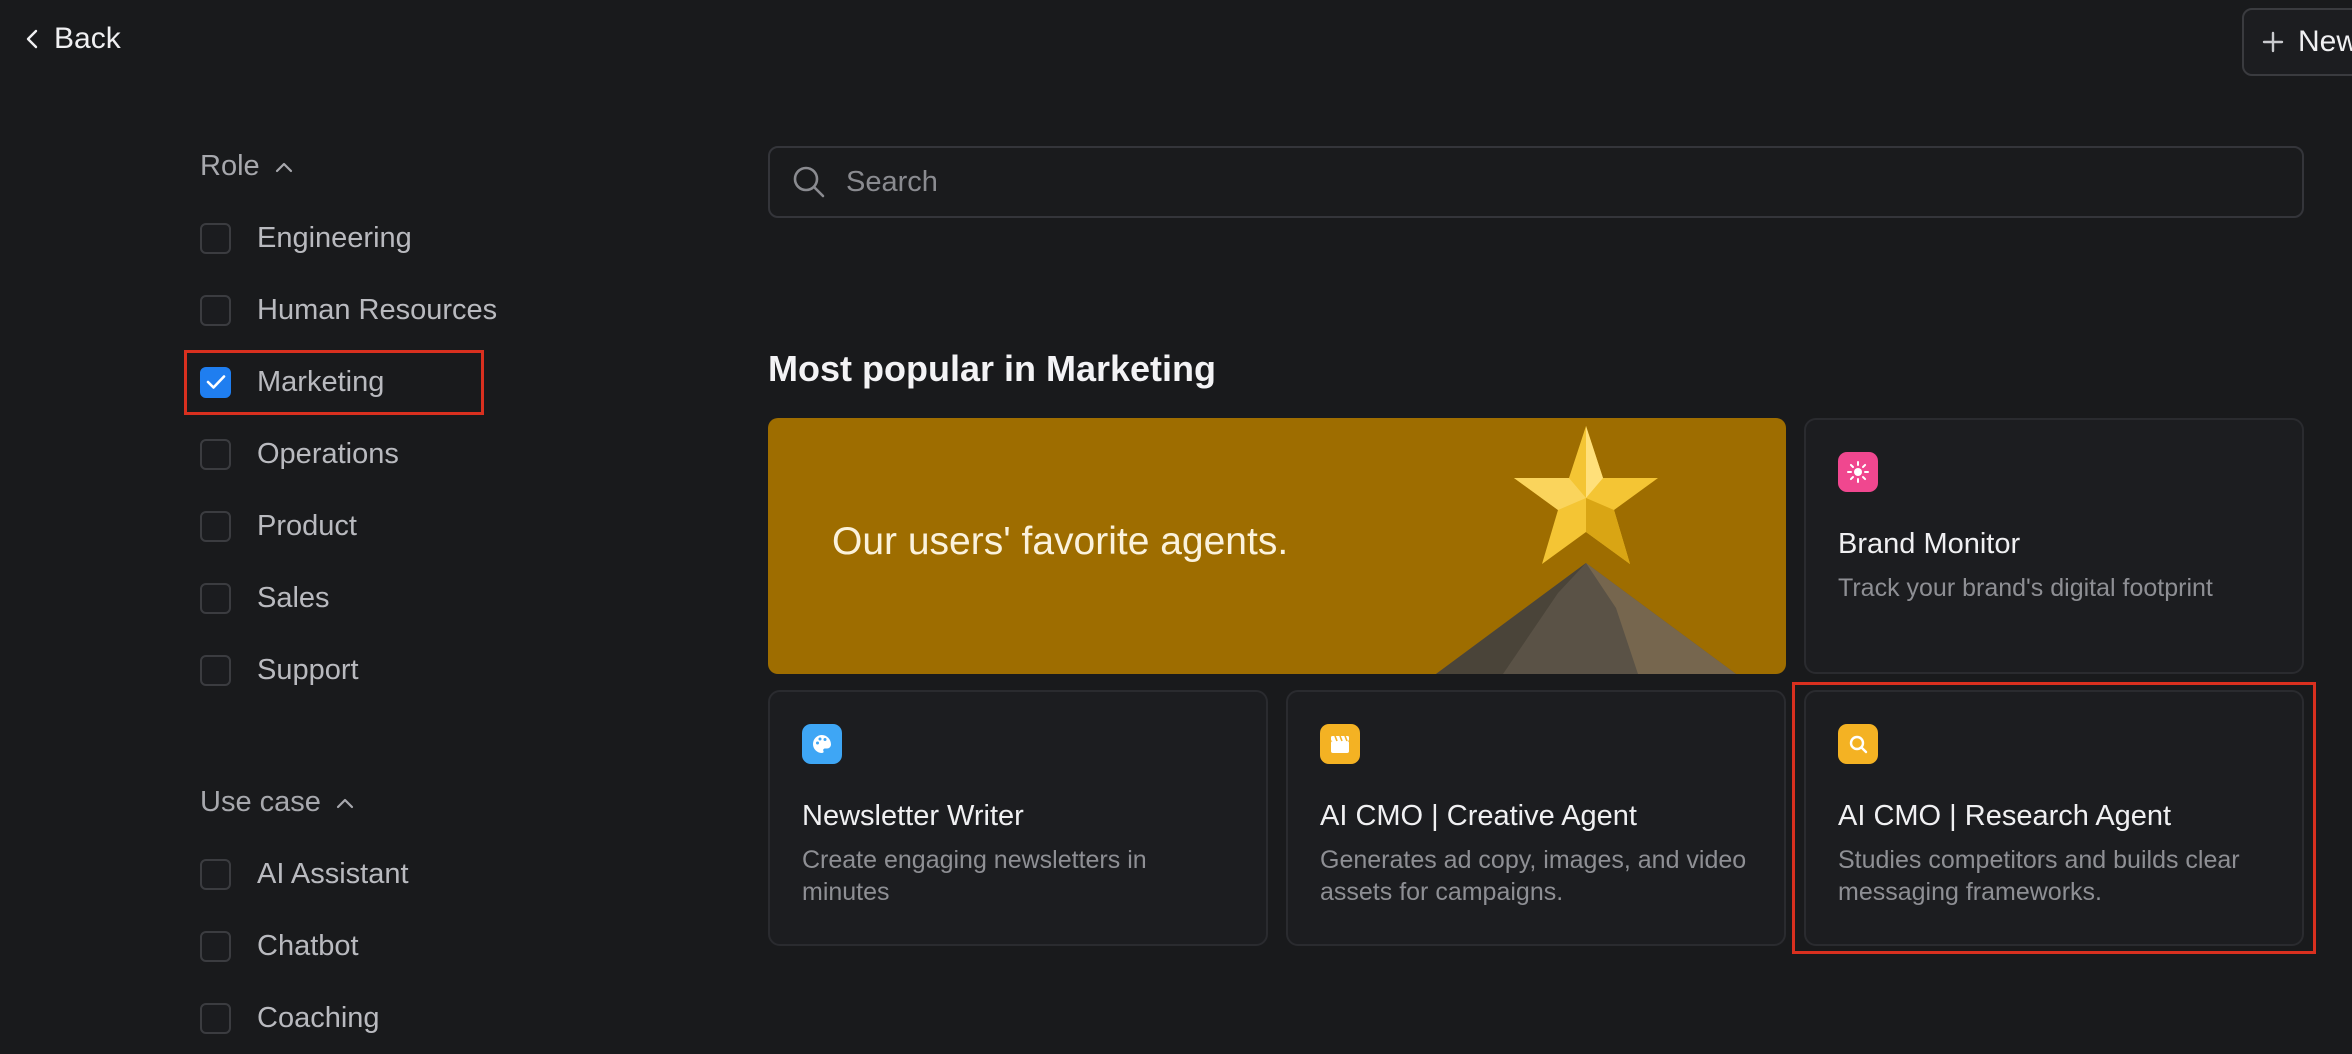 This screenshot has height=1054, width=2352. What do you see at coordinates (87, 38) in the screenshot?
I see `back-label: Back` at bounding box center [87, 38].